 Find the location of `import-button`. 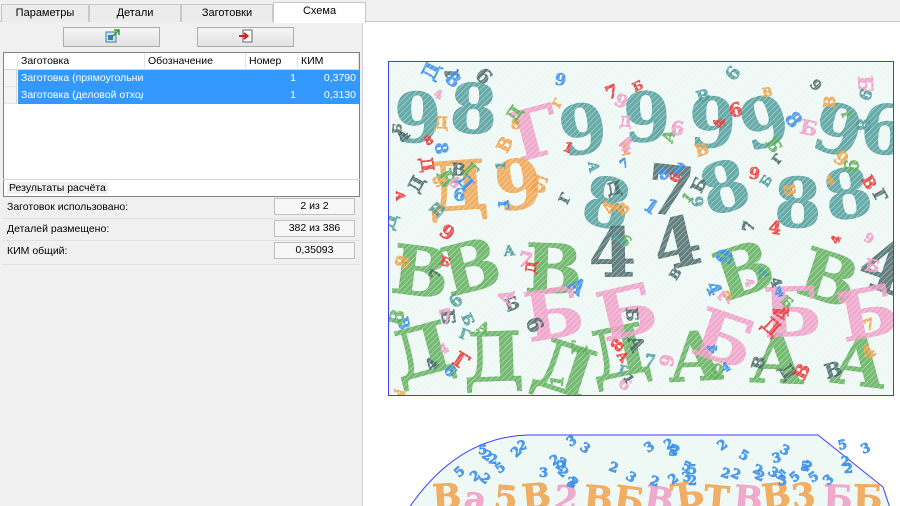

import-button is located at coordinates (245, 37).